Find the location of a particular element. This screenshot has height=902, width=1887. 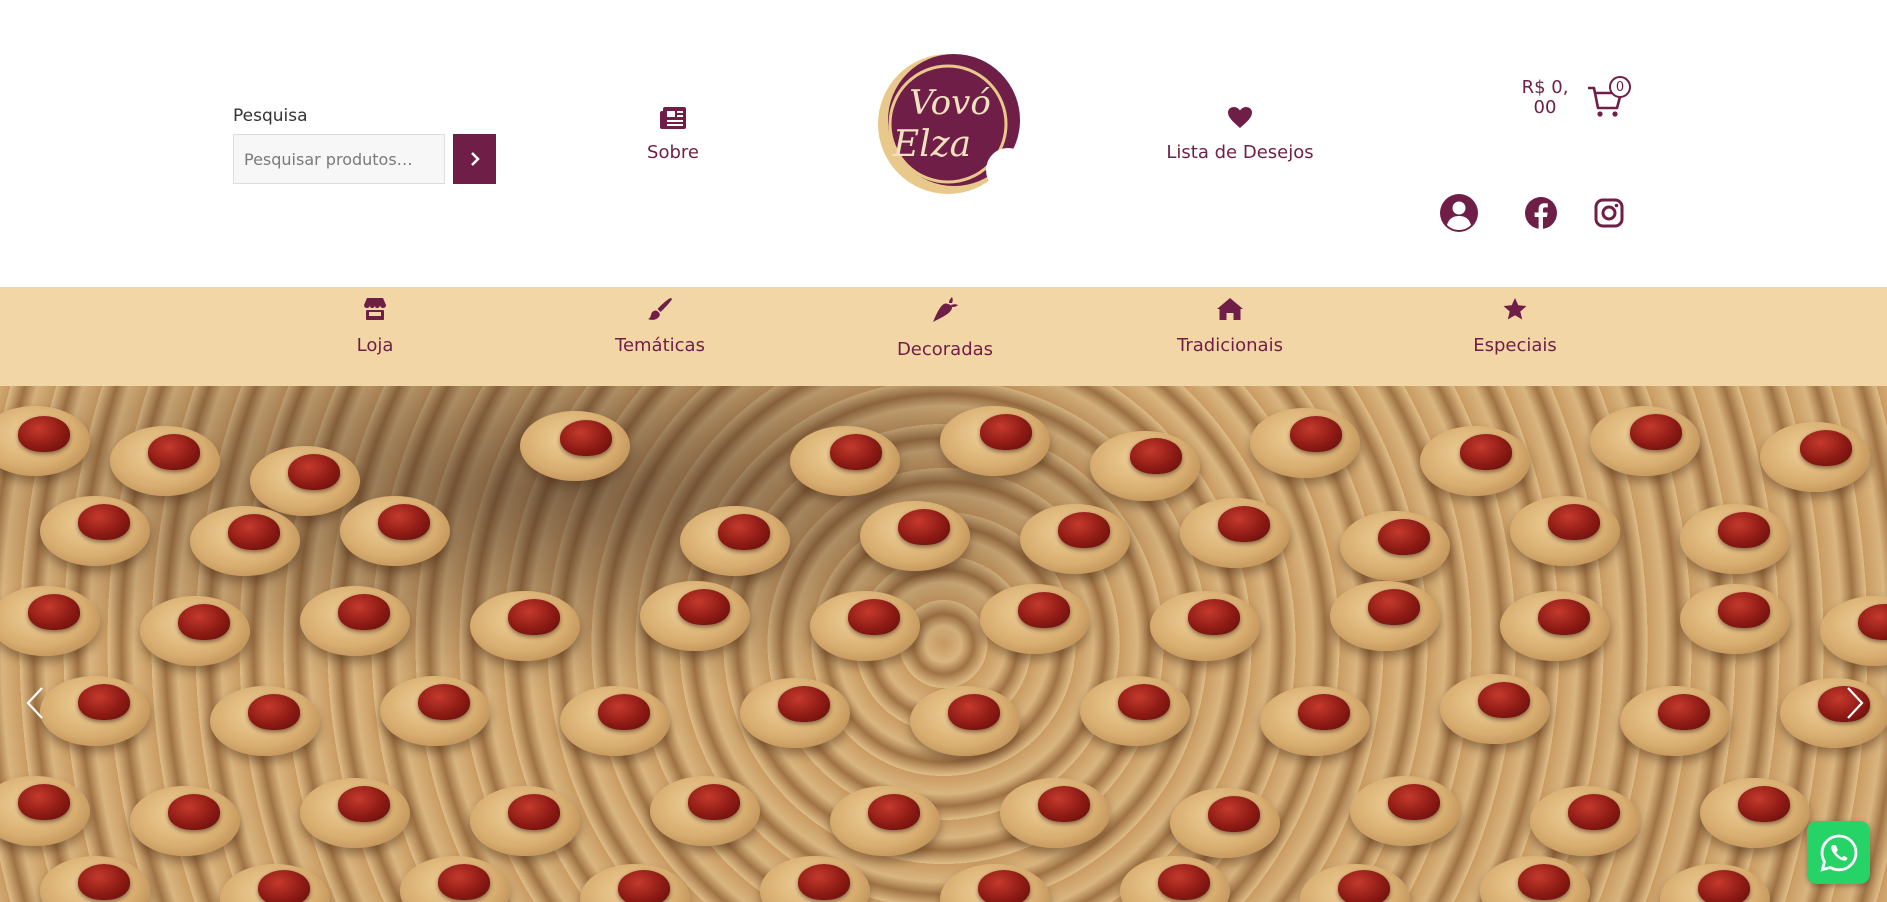

search-input is located at coordinates (339, 159).